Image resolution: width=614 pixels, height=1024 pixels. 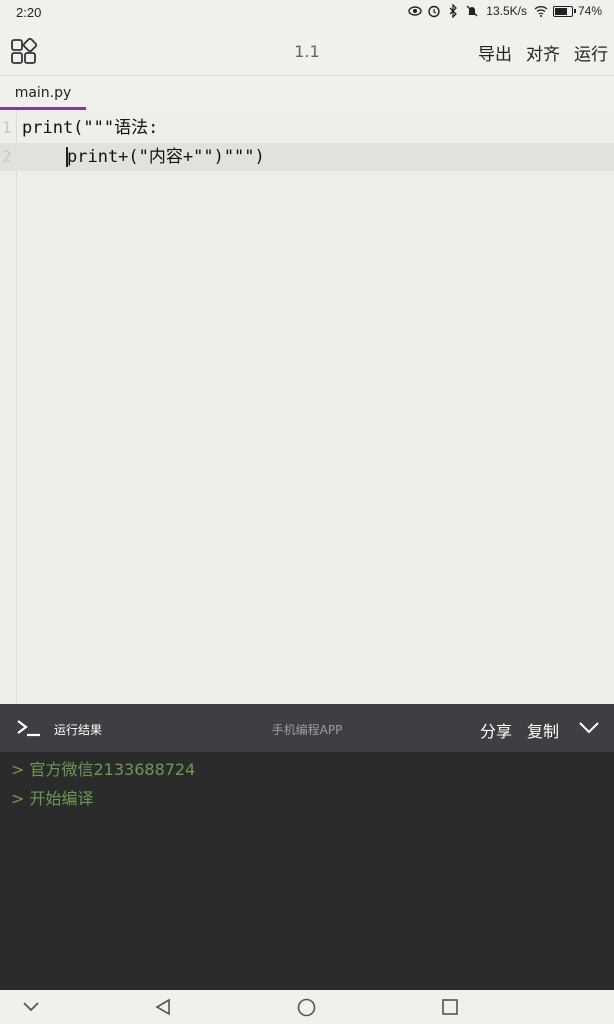 What do you see at coordinates (450, 1007) in the screenshot?
I see `recents-icon` at bounding box center [450, 1007].